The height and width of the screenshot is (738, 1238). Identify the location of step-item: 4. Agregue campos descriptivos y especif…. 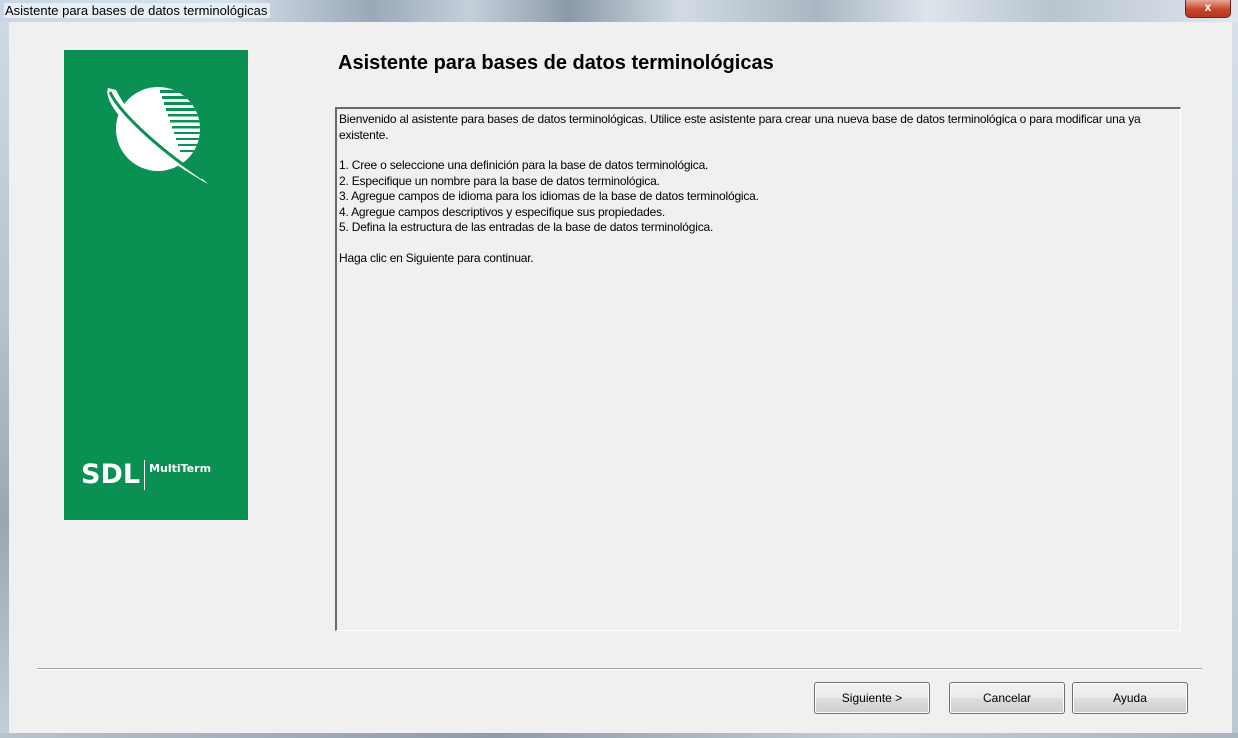
(502, 211).